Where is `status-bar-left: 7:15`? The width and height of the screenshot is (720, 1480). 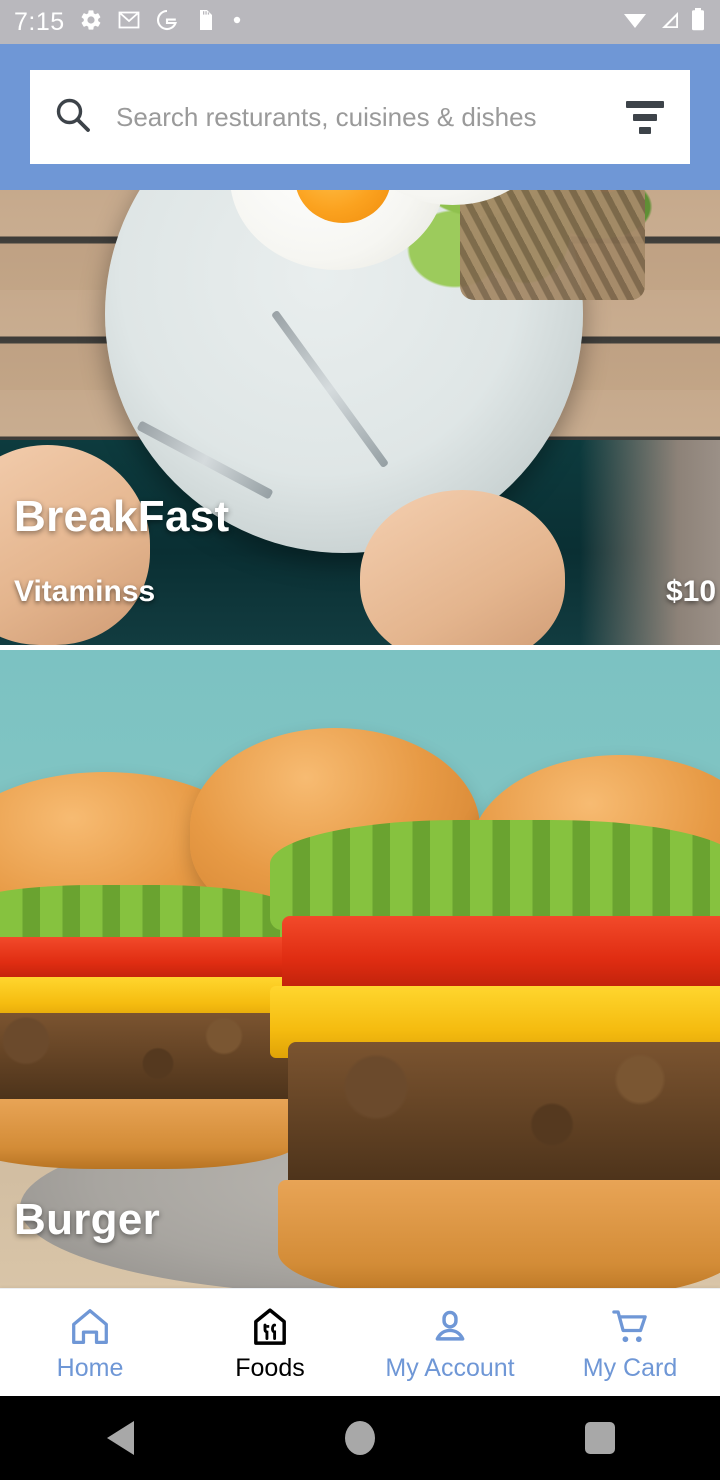 status-bar-left: 7:15 is located at coordinates (128, 22).